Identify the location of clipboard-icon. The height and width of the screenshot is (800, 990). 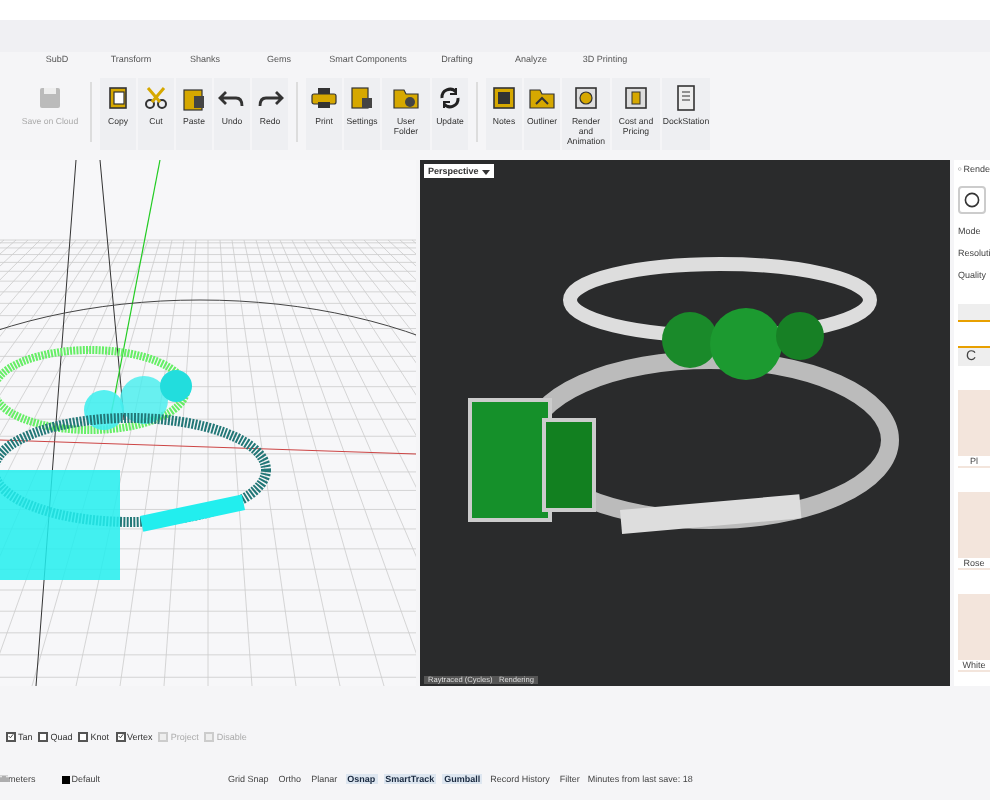
(194, 98).